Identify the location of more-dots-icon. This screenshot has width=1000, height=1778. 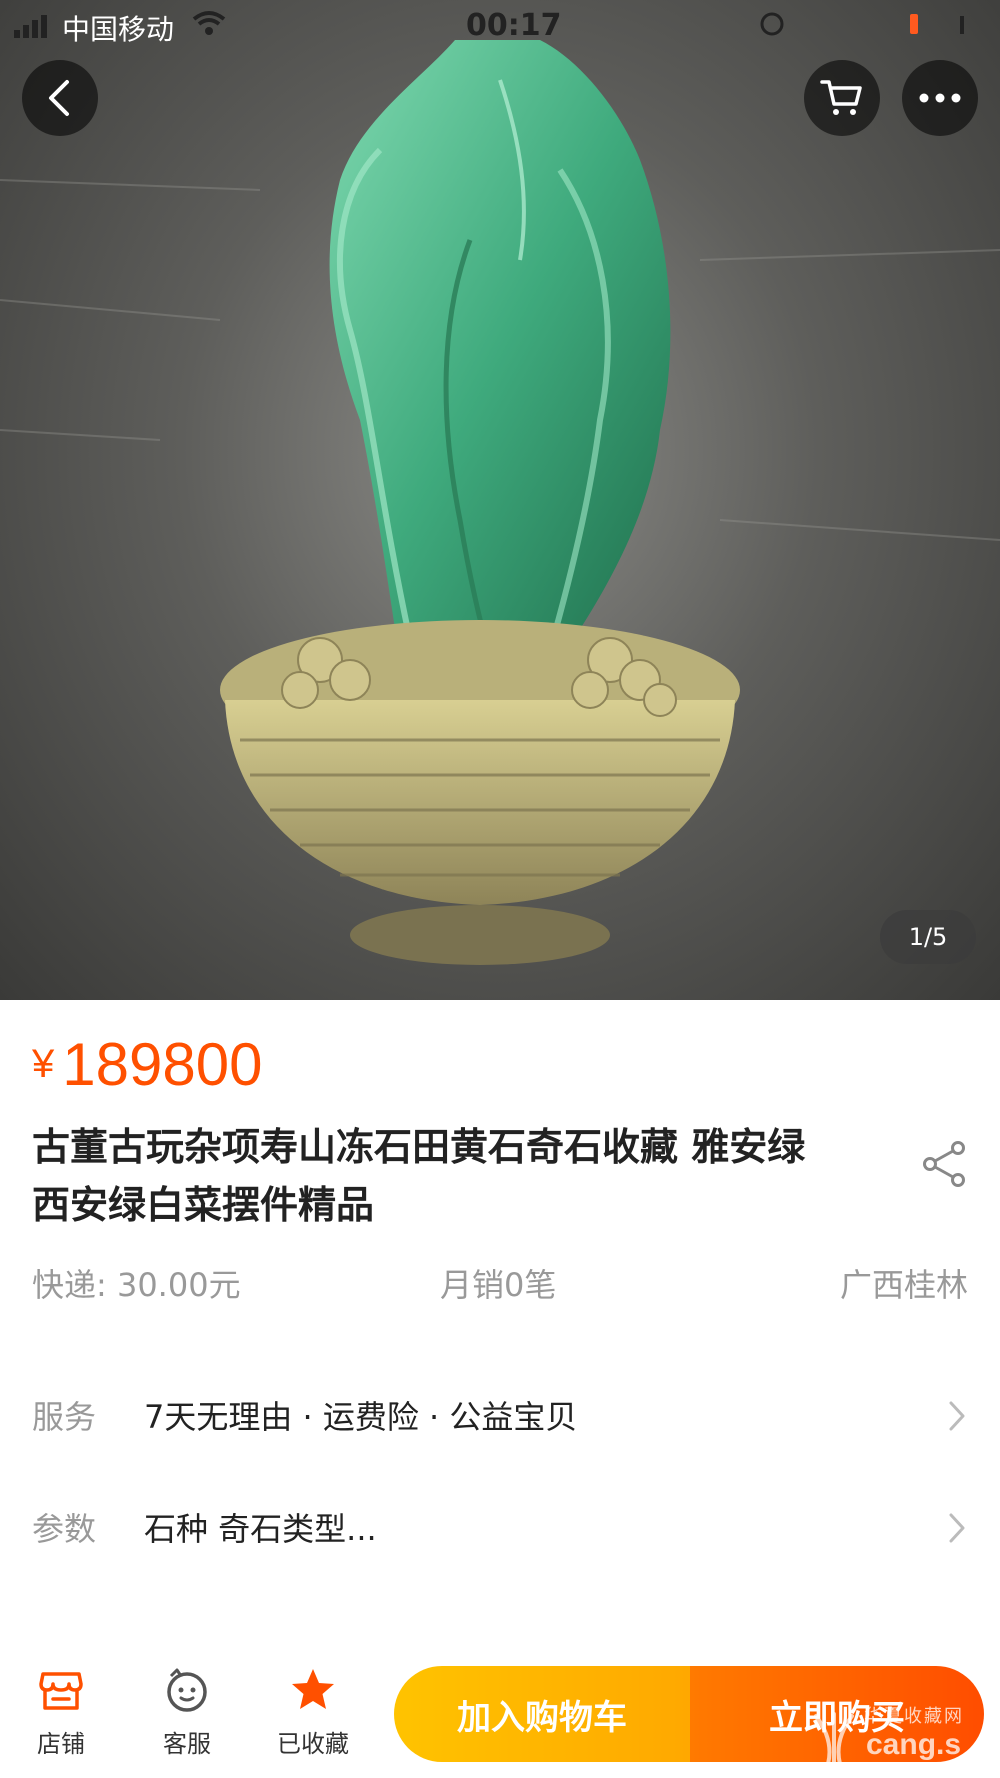
(940, 98).